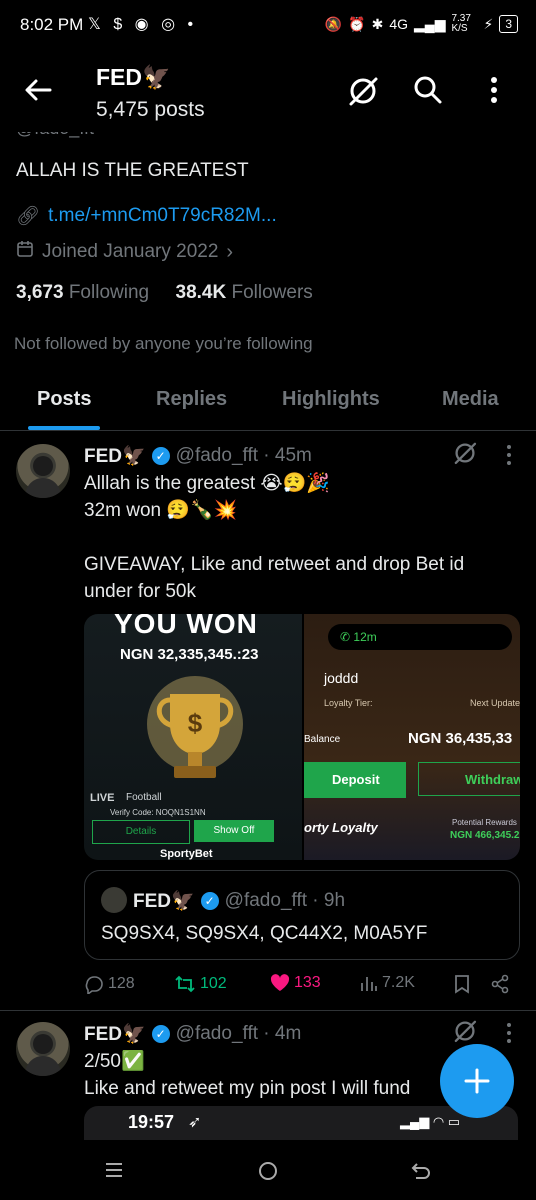  What do you see at coordinates (201, 292) in the screenshot?
I see `followers-count: 38.4K` at bounding box center [201, 292].